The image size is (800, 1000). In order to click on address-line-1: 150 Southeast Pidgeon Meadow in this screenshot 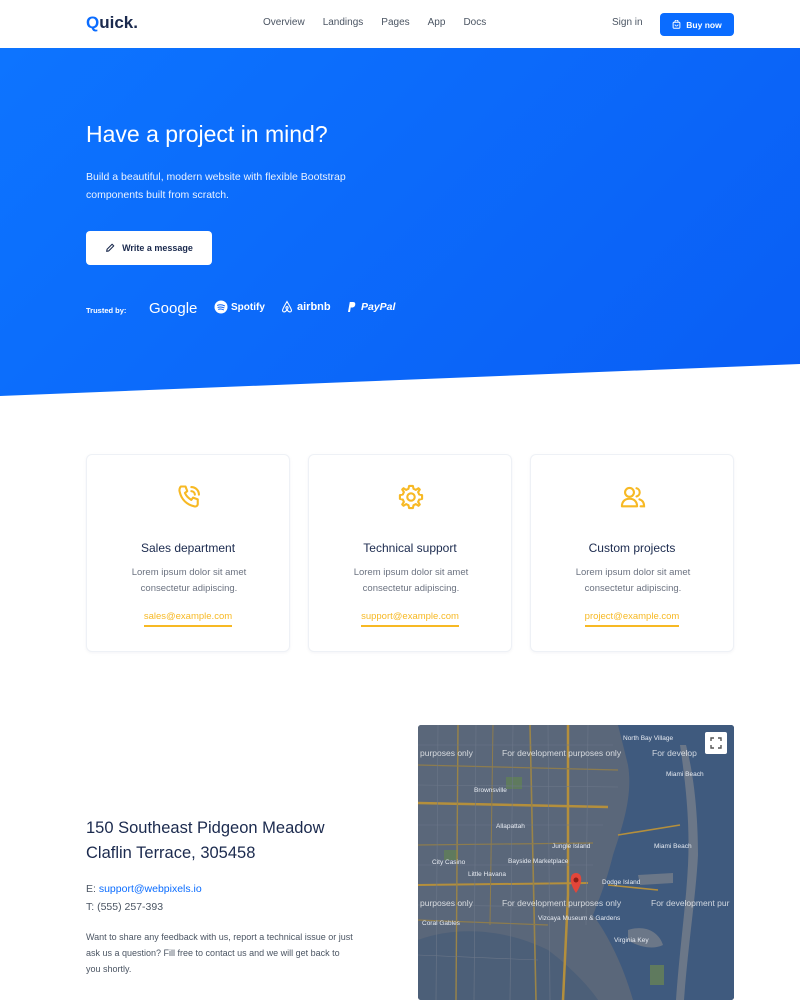, I will do `click(205, 828)`.